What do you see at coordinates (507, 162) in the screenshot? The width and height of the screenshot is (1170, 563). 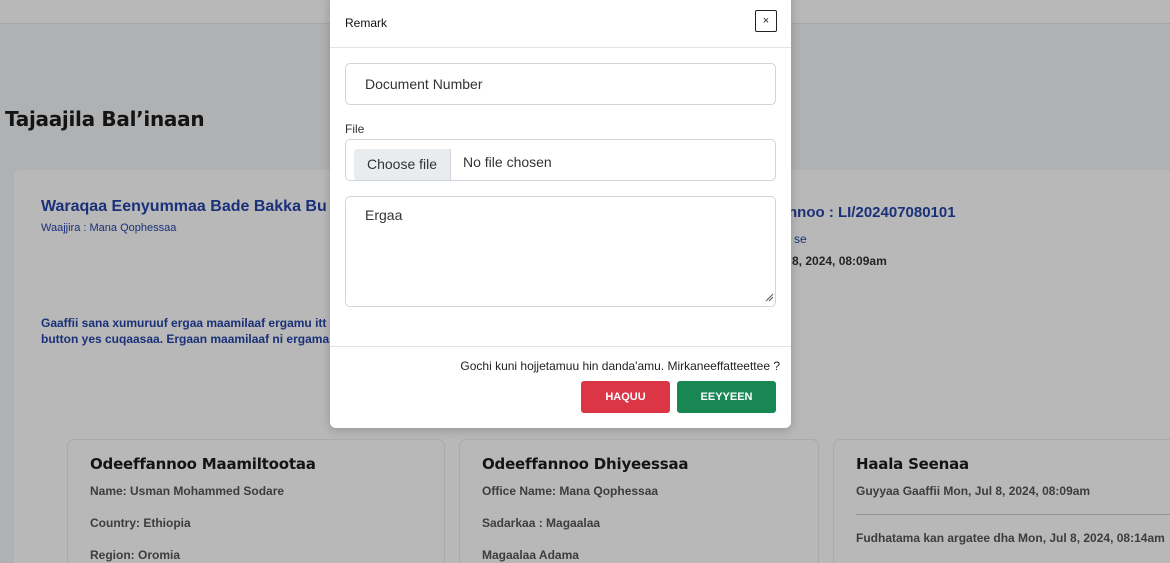 I see `file-status: No file chosen` at bounding box center [507, 162].